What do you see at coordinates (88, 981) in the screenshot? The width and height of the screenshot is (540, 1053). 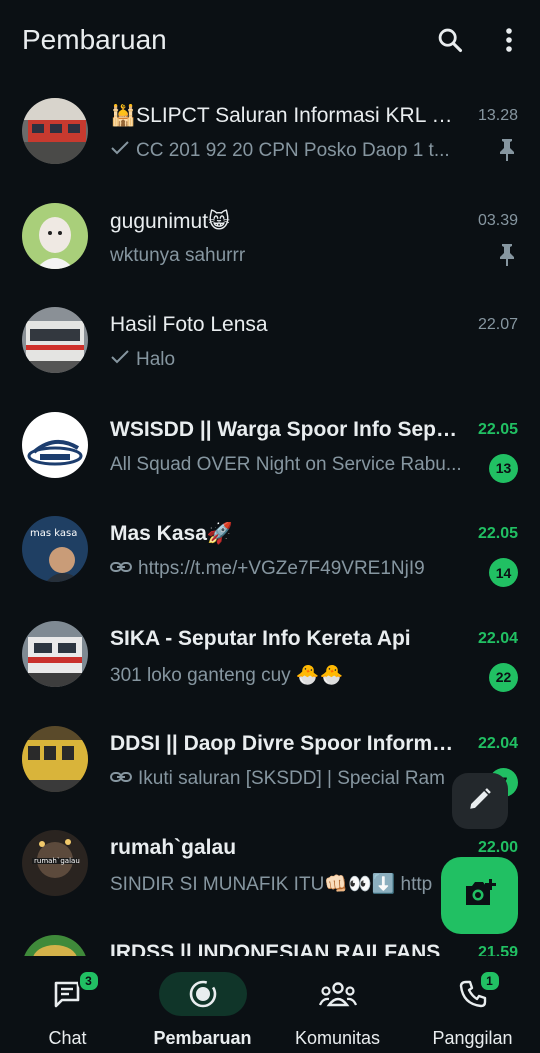 I see `nav-badge: 3` at bounding box center [88, 981].